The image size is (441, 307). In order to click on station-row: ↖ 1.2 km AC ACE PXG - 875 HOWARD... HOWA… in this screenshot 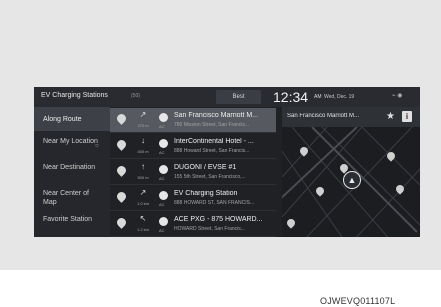, I will do `click(193, 224)`.